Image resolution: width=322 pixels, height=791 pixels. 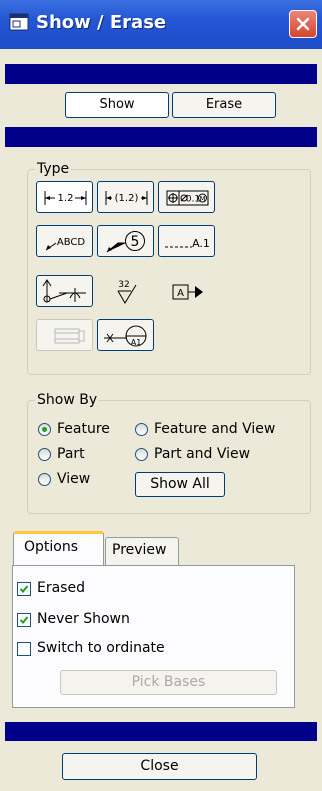 What do you see at coordinates (201, 243) in the screenshot?
I see `datum-axis-icon-label: A.1` at bounding box center [201, 243].